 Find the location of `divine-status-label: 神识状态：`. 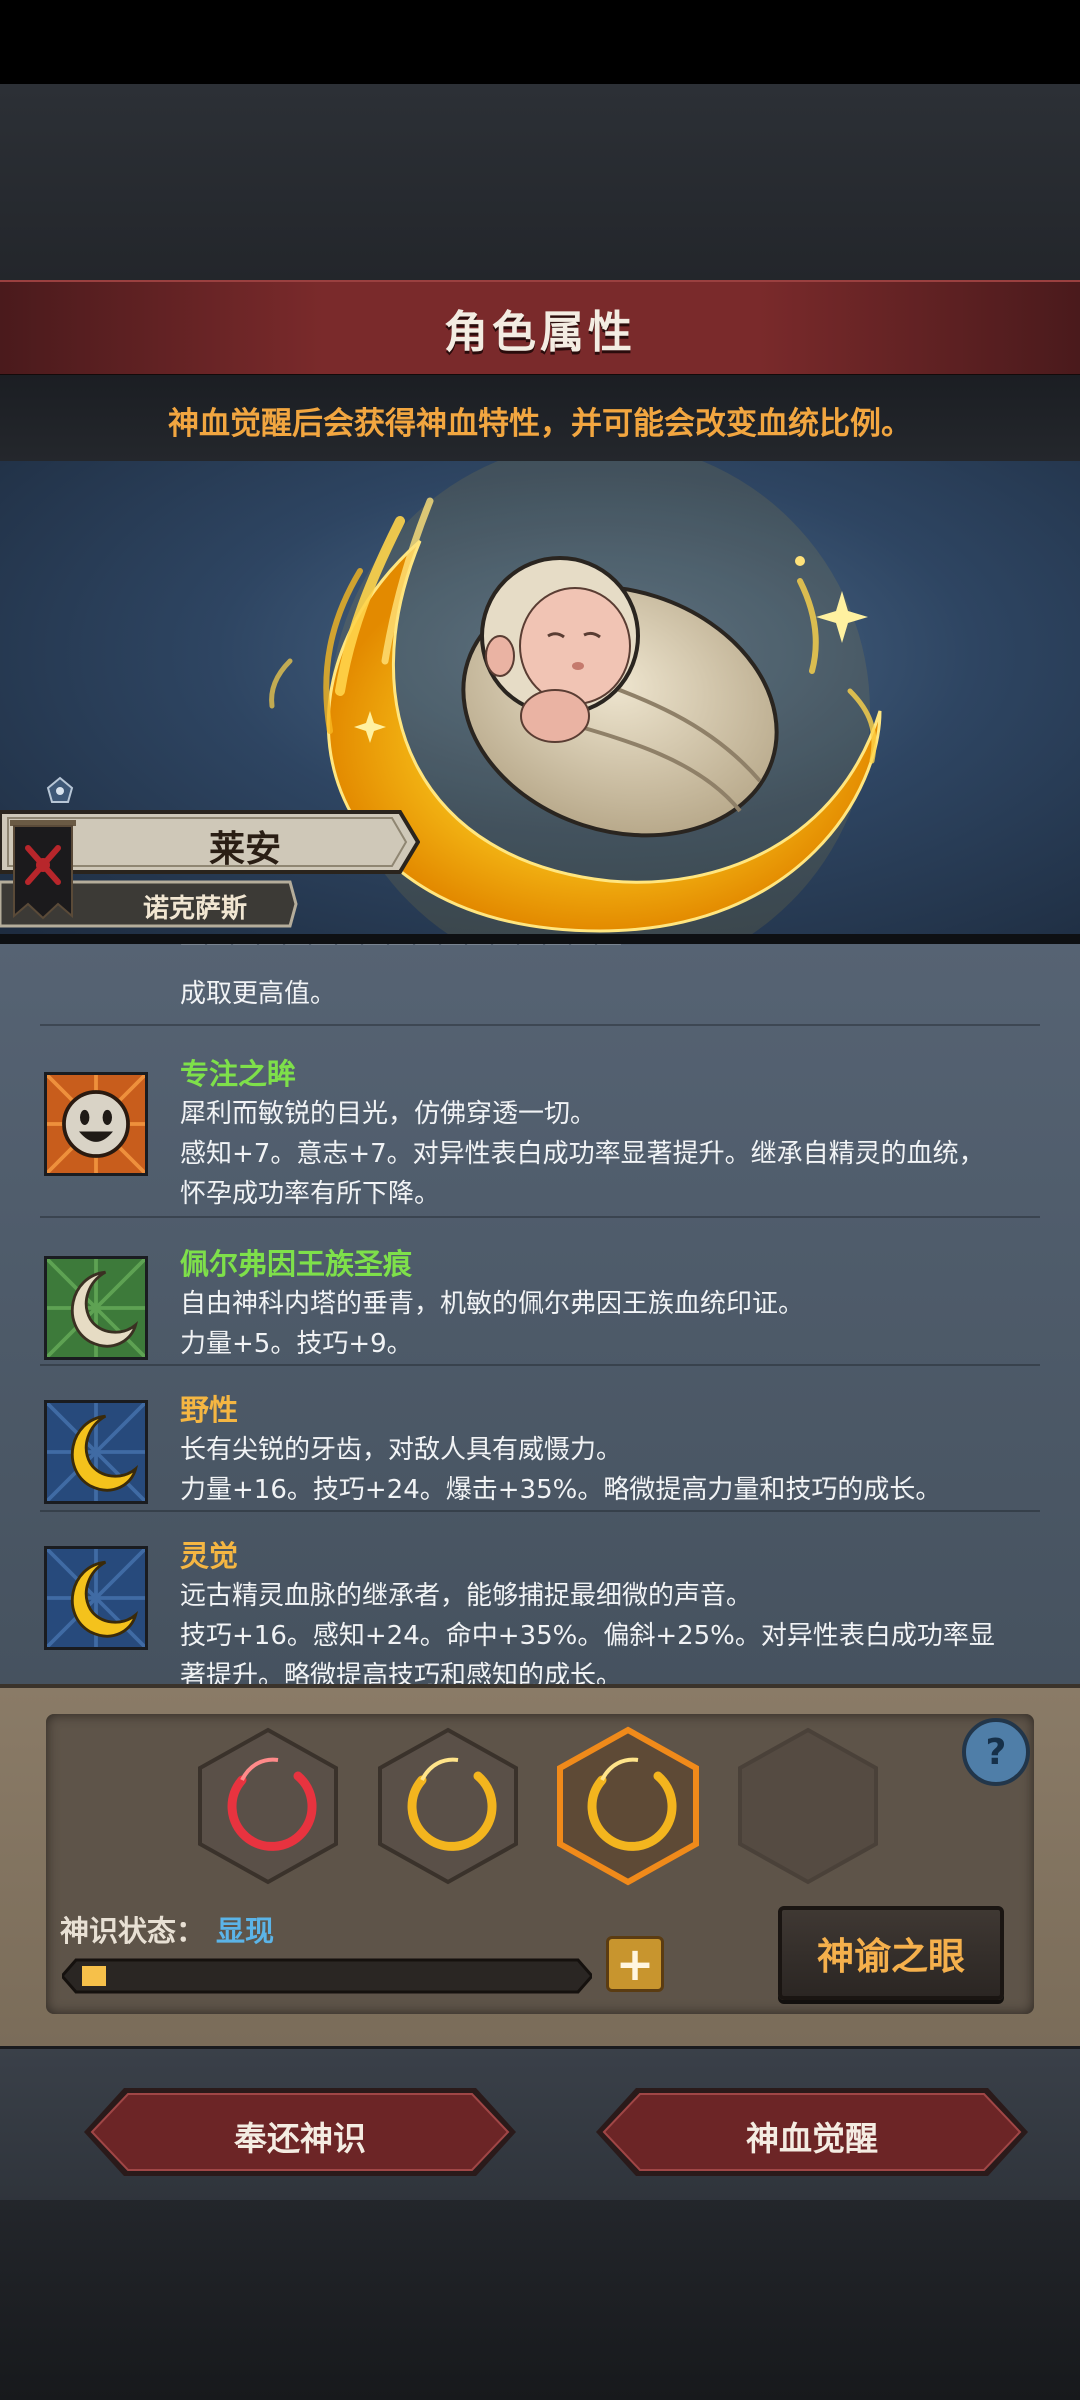

divine-status-label: 神识状态： is located at coordinates (133, 1931).